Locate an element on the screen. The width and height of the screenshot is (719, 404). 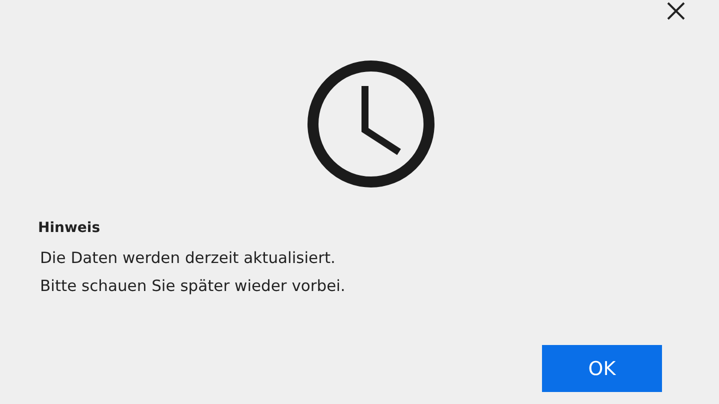
dialog-heading: Hinweis is located at coordinates (70, 228).